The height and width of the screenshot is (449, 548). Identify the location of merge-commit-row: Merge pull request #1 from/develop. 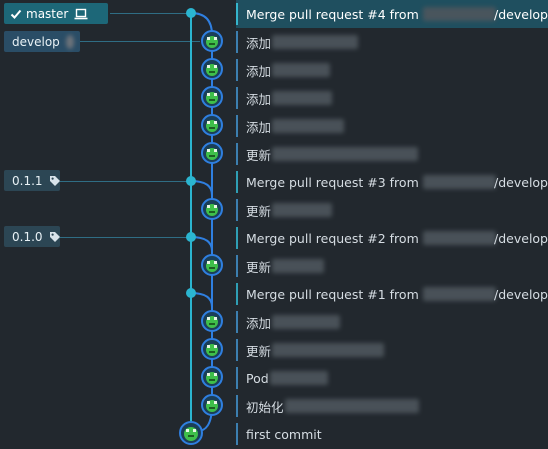
(392, 294).